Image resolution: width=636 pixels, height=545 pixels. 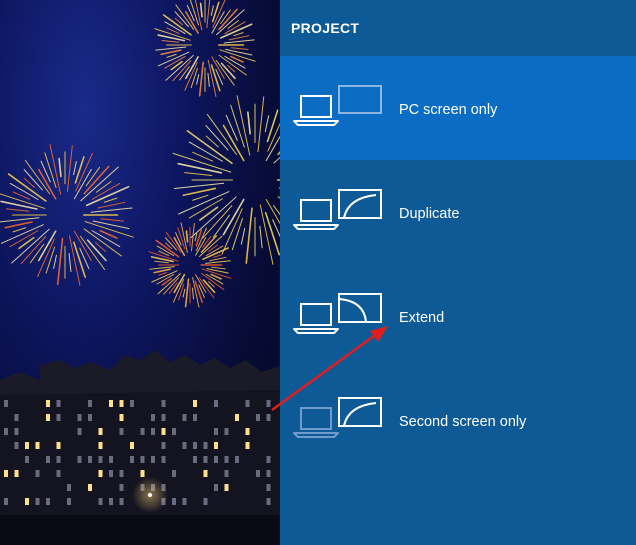 I want to click on option-duplicate: Duplicate, so click(x=458, y=212).